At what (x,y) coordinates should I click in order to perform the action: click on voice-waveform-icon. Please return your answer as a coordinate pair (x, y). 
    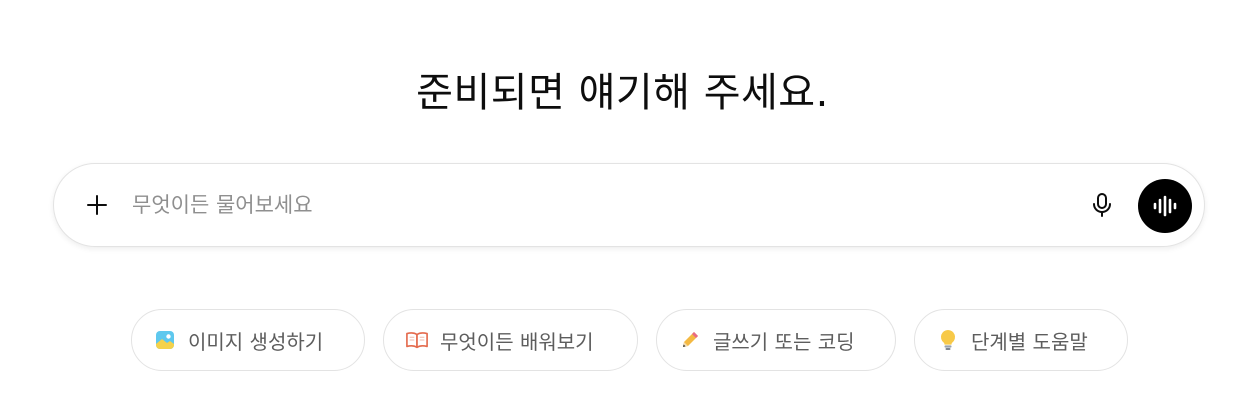
    Looking at the image, I should click on (1165, 206).